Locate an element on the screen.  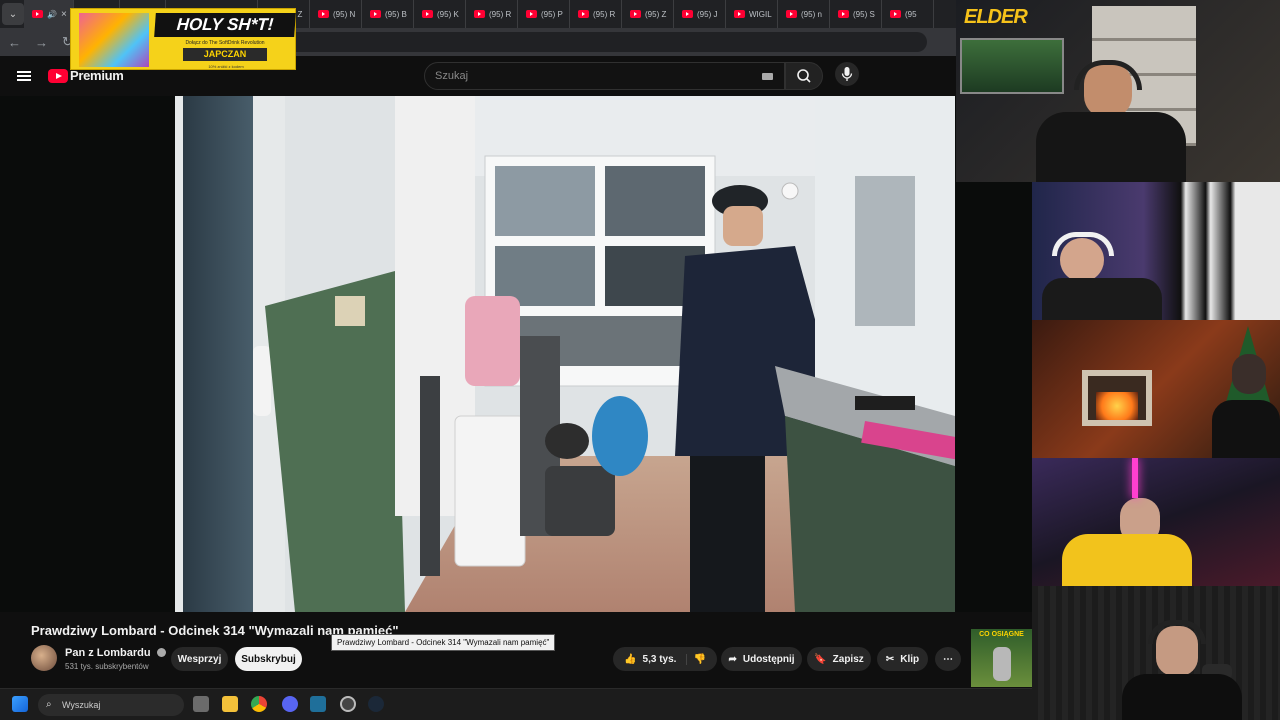
tab-10: (95) R is located at coordinates (596, 14).